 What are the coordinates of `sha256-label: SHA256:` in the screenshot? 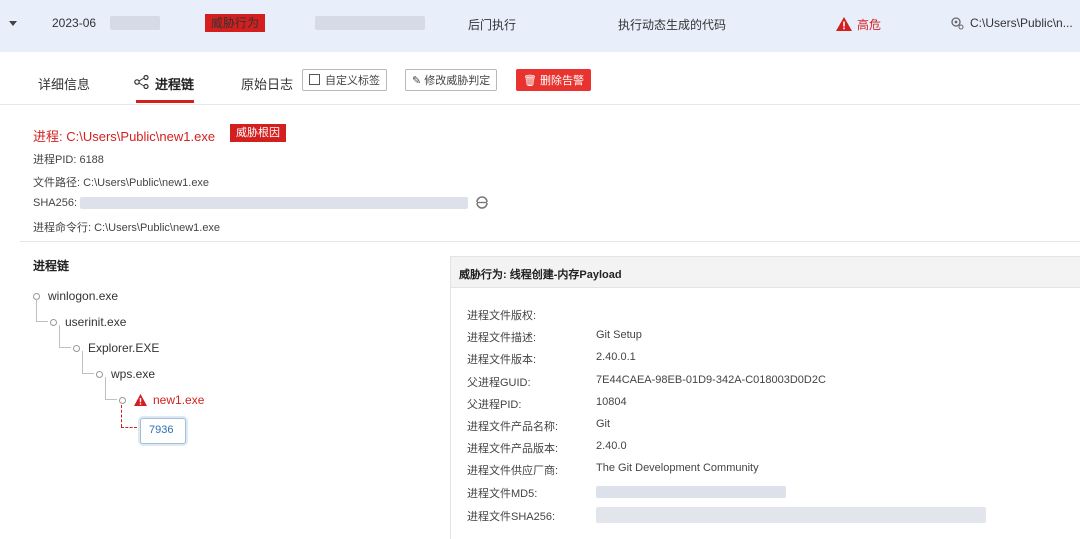 It's located at (55, 203).